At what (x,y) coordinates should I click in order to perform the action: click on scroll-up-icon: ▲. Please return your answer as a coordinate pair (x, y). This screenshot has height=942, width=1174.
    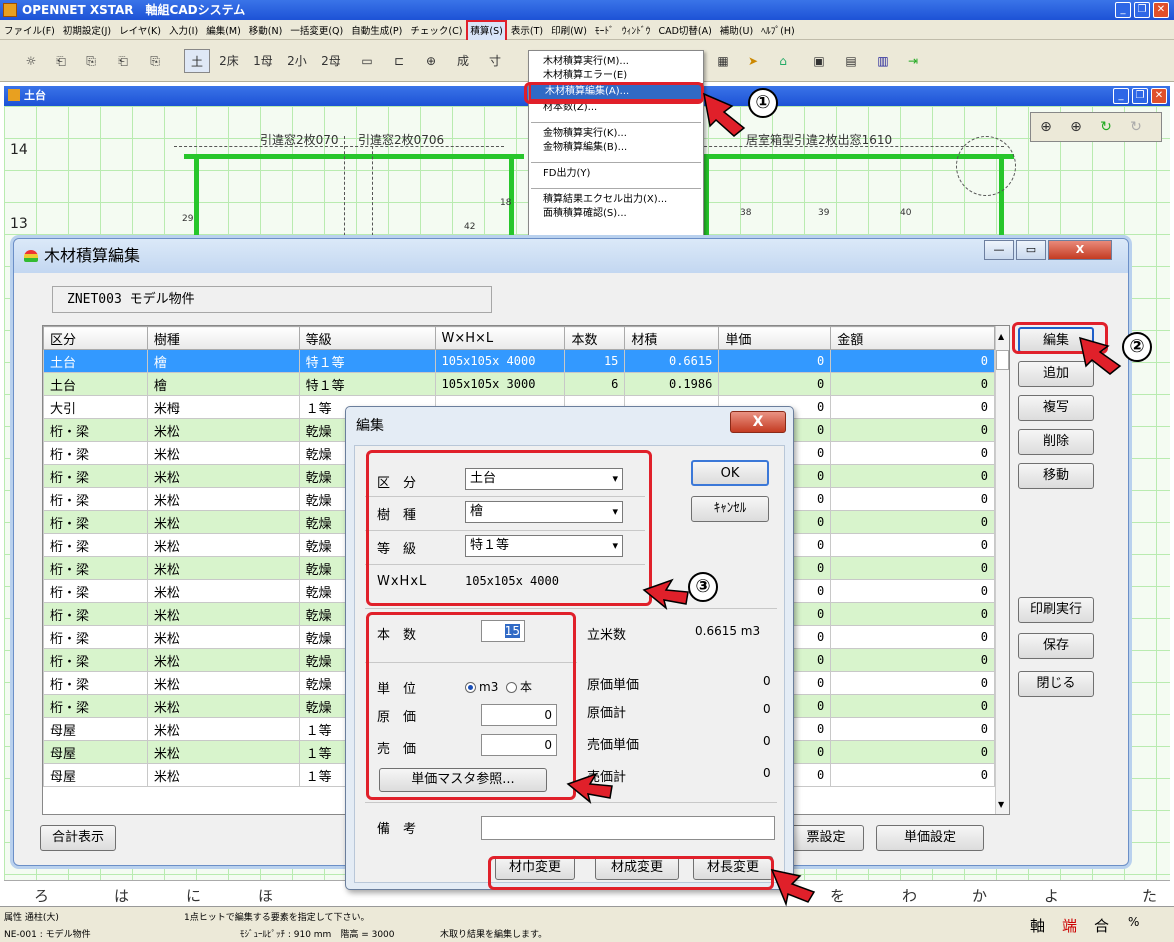
    Looking at the image, I should click on (1001, 336).